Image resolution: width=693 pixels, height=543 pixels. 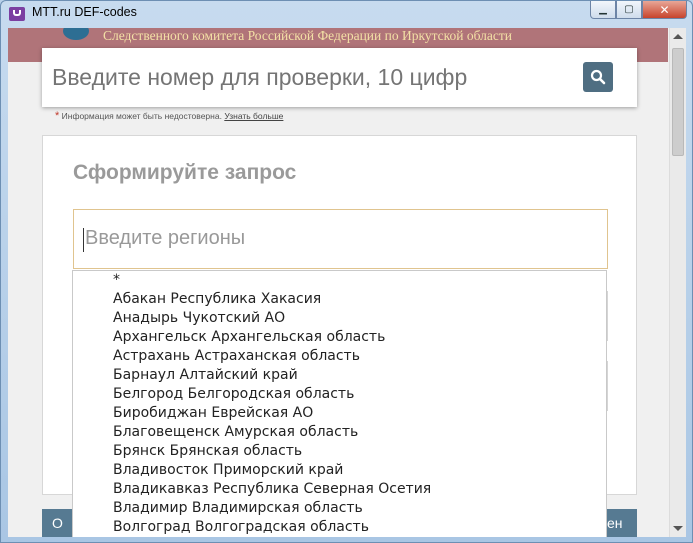 What do you see at coordinates (57, 523) in the screenshot?
I see `primary-action-button: О` at bounding box center [57, 523].